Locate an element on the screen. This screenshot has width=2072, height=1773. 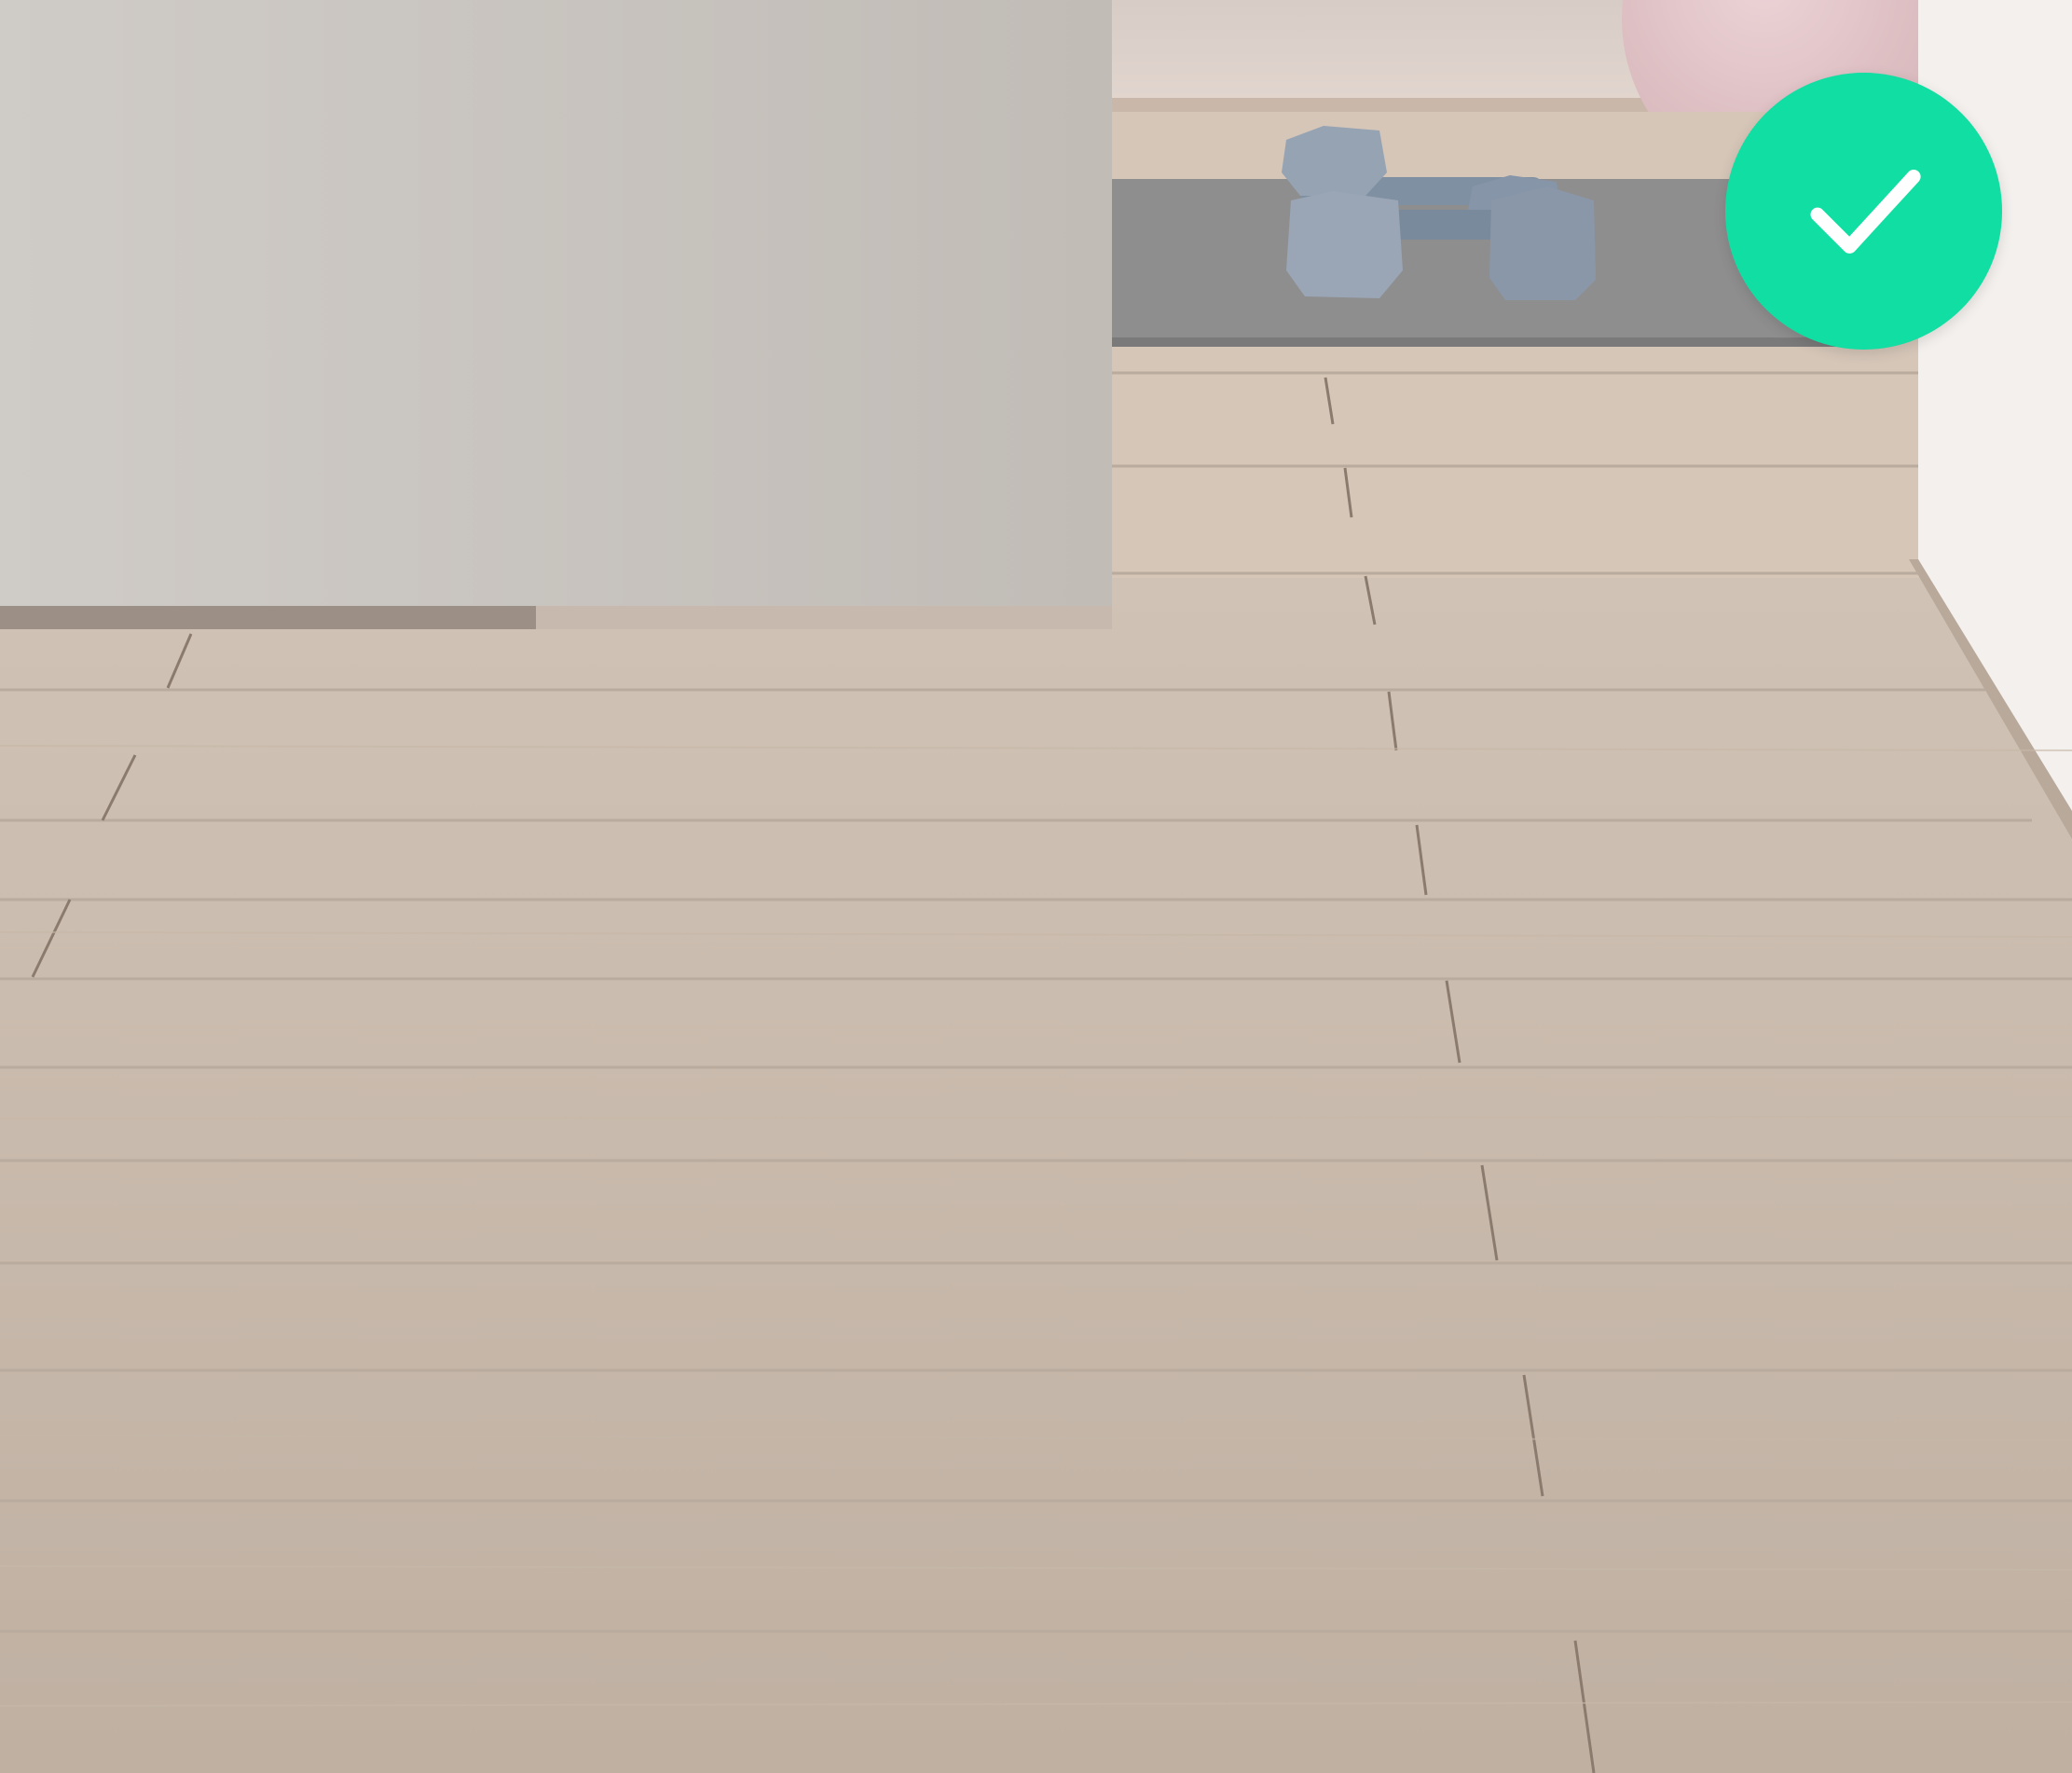
selected-check-badge is located at coordinates (1863, 211).